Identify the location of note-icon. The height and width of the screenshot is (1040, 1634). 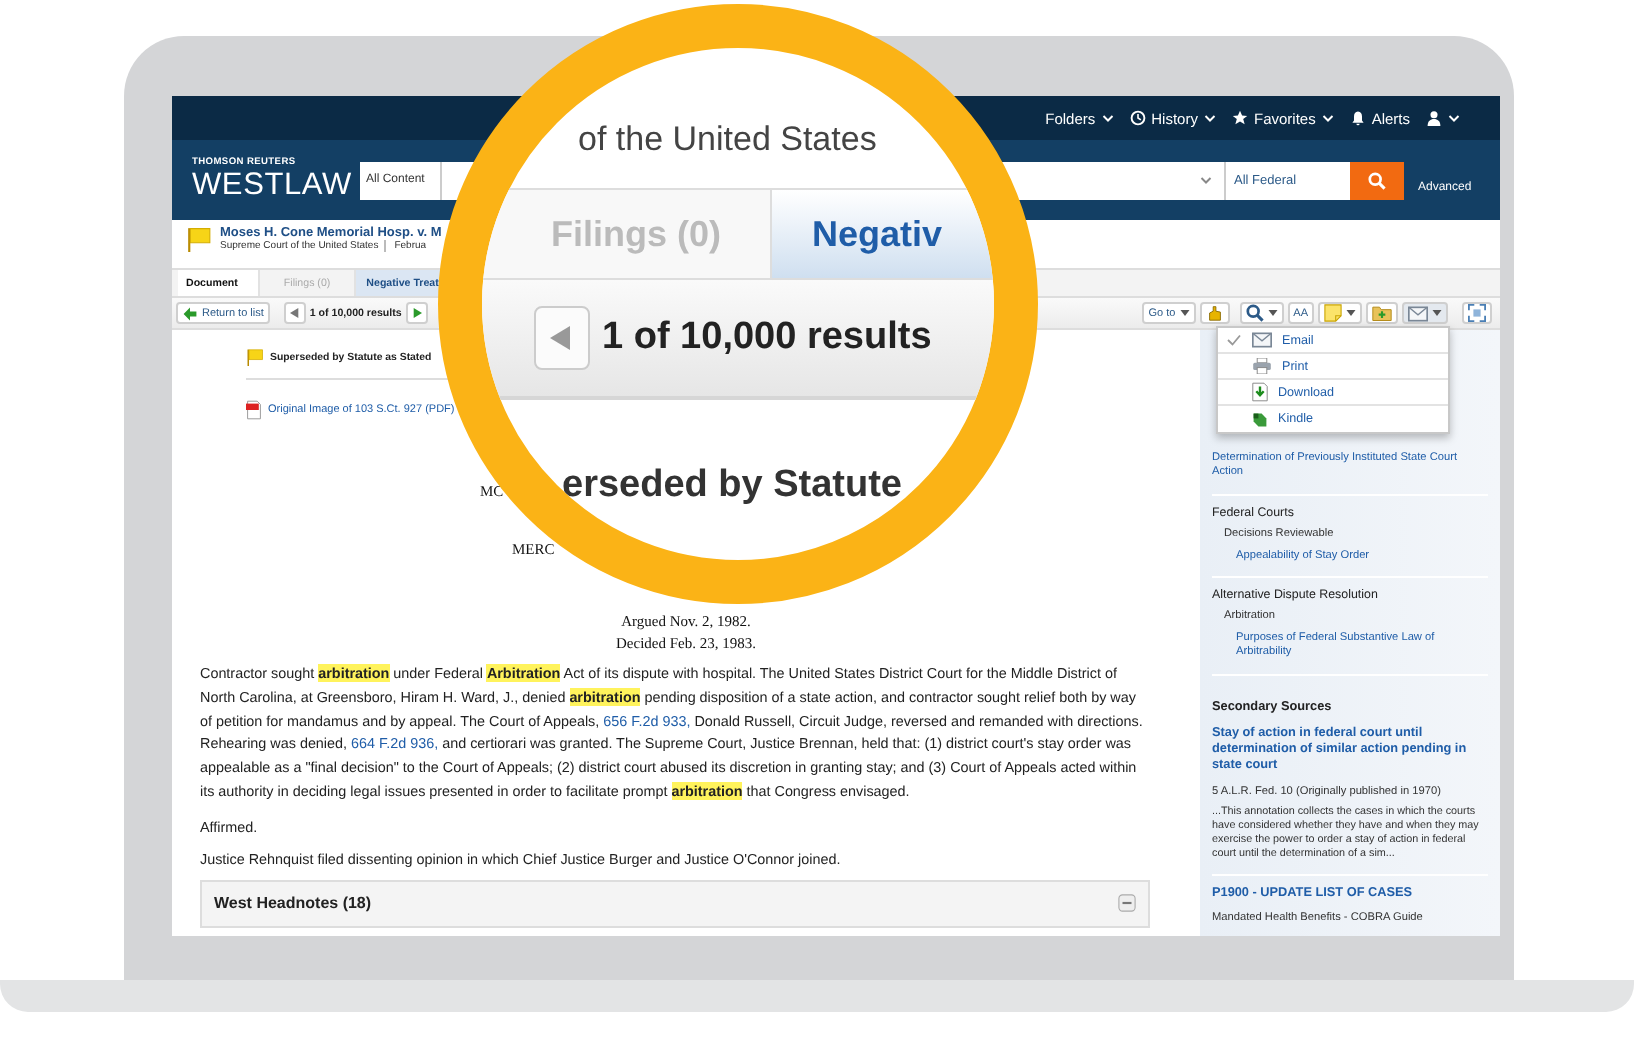
(1333, 313).